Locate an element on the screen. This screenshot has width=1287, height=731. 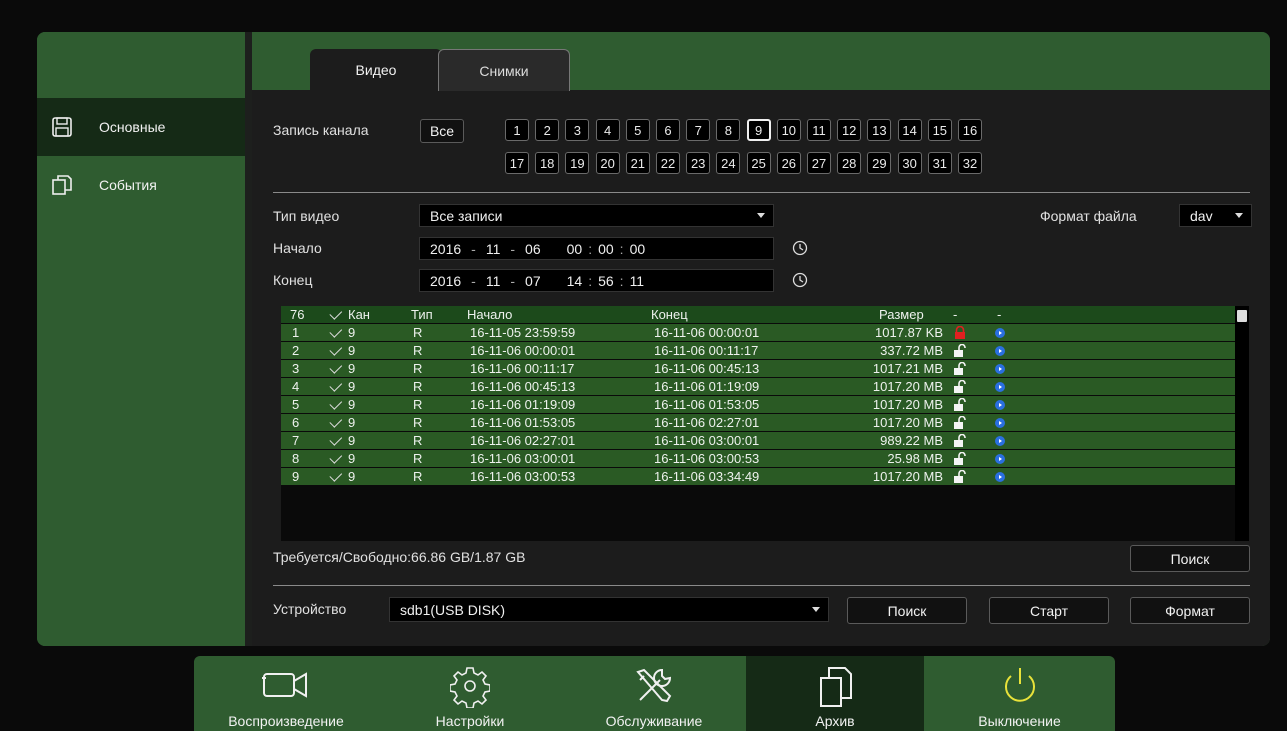
start-button: Старт is located at coordinates (1049, 610).